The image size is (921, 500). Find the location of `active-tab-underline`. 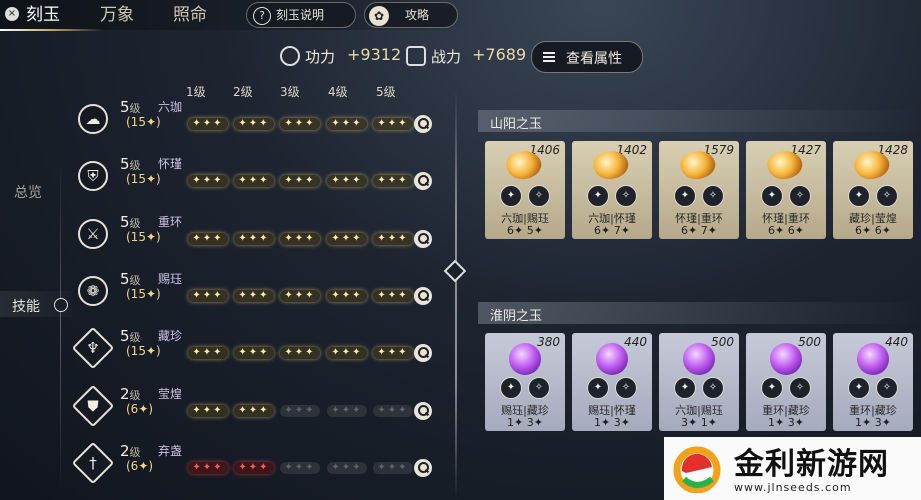

active-tab-underline is located at coordinates (52, 30).